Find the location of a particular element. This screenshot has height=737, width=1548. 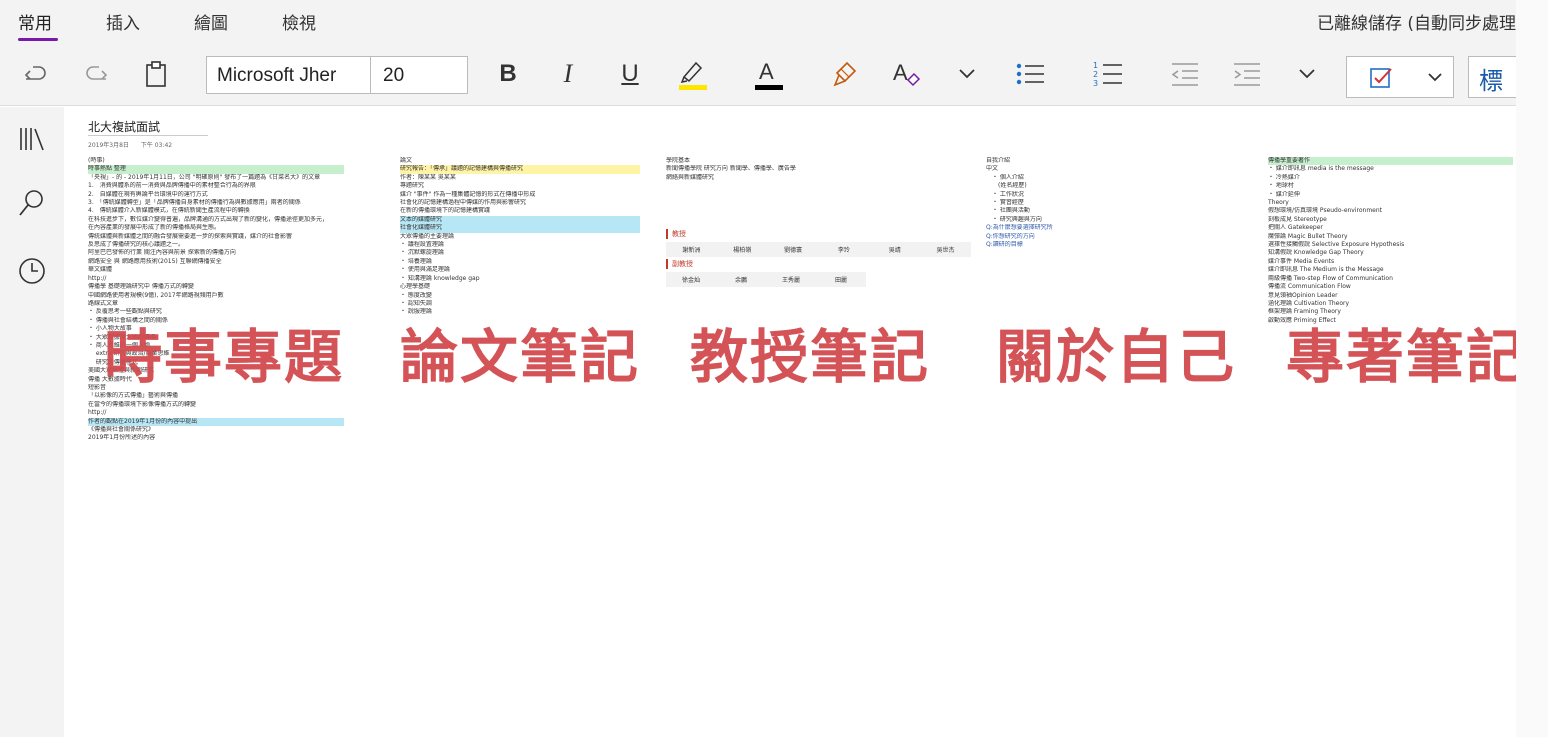

highlight-button is located at coordinates (692, 74).